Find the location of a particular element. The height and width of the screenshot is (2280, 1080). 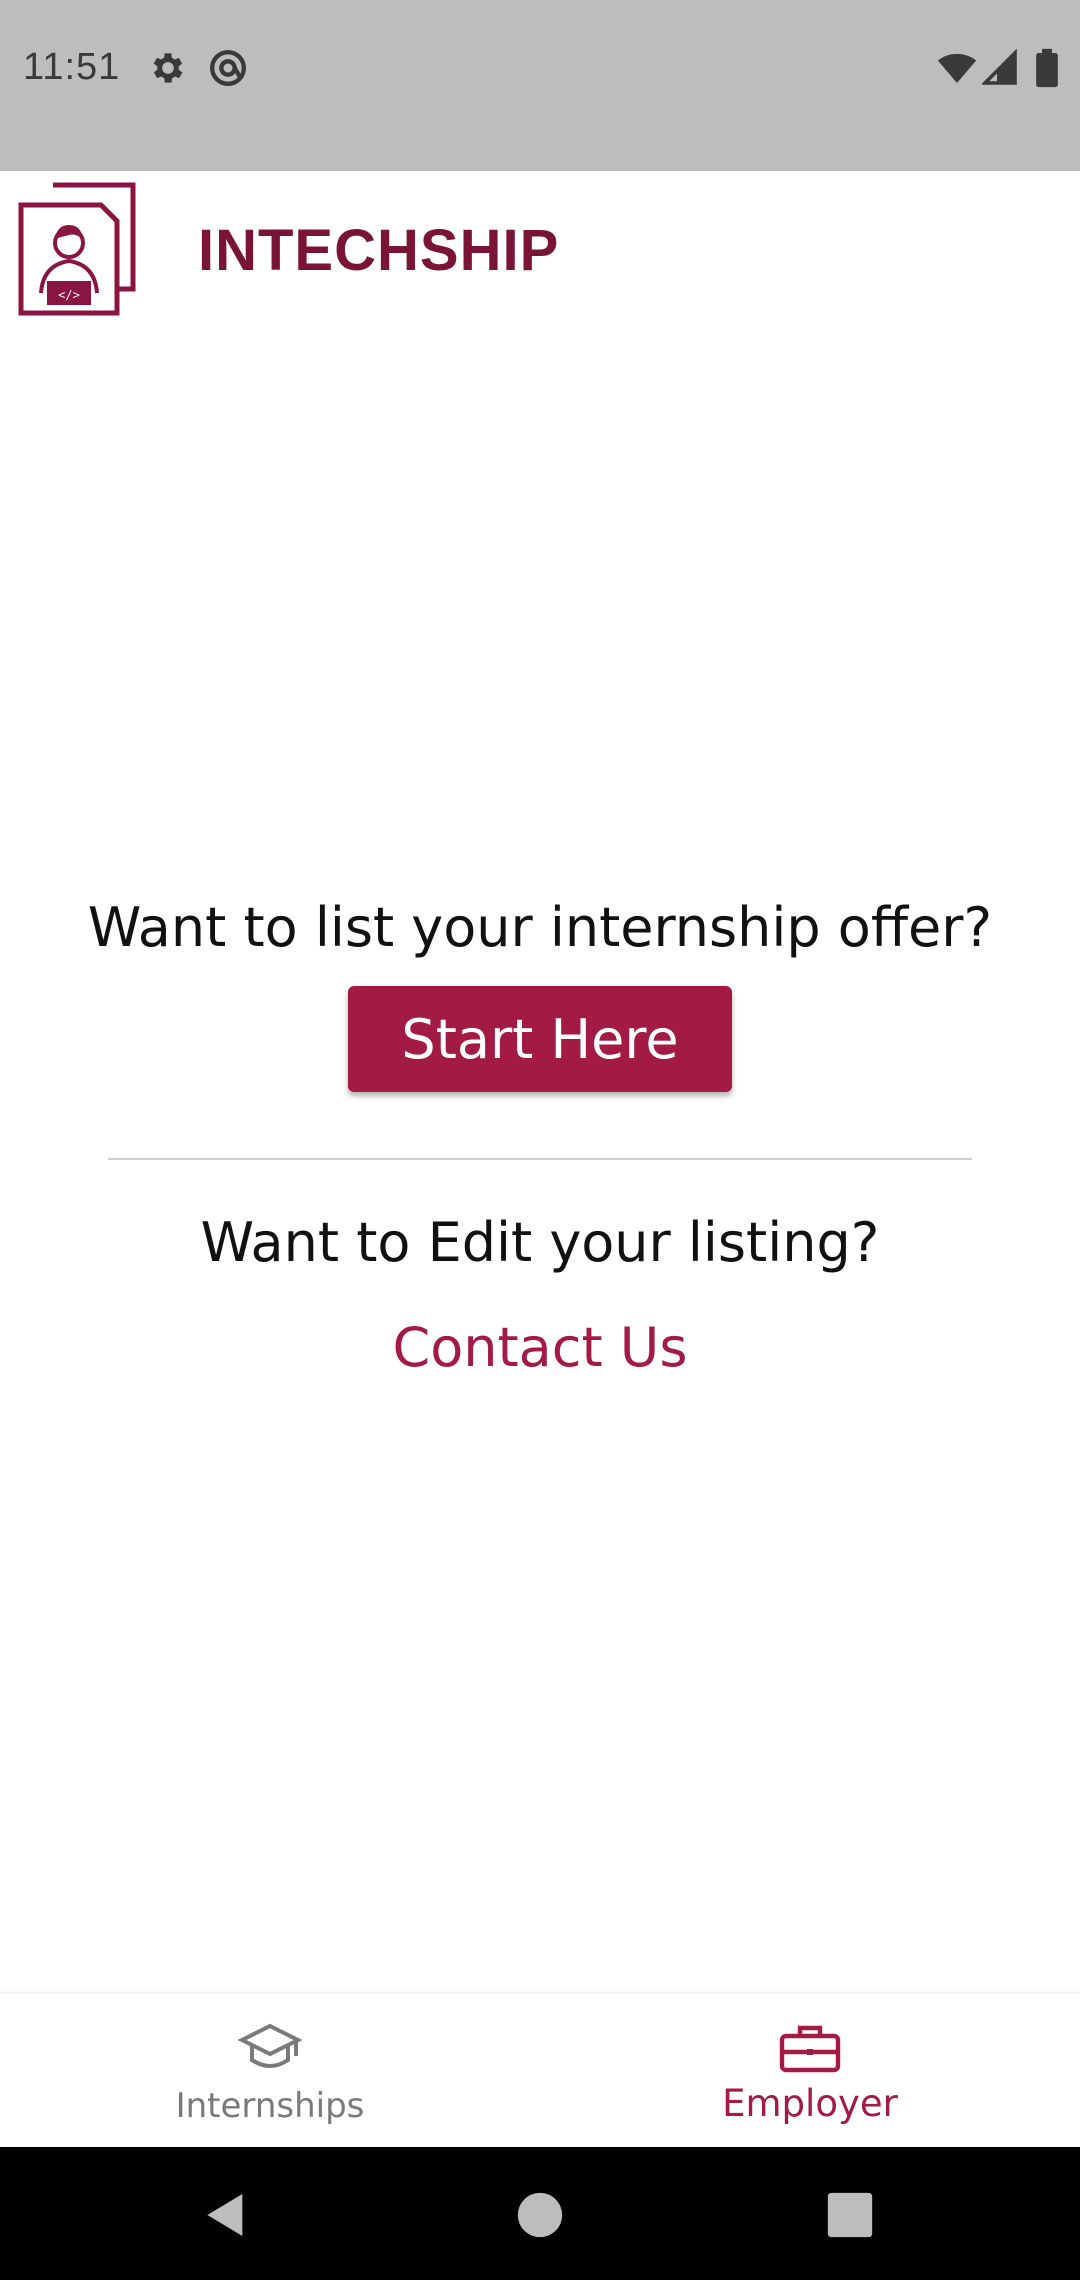

app-brand-title: INTECHSHIP is located at coordinates (379, 250).